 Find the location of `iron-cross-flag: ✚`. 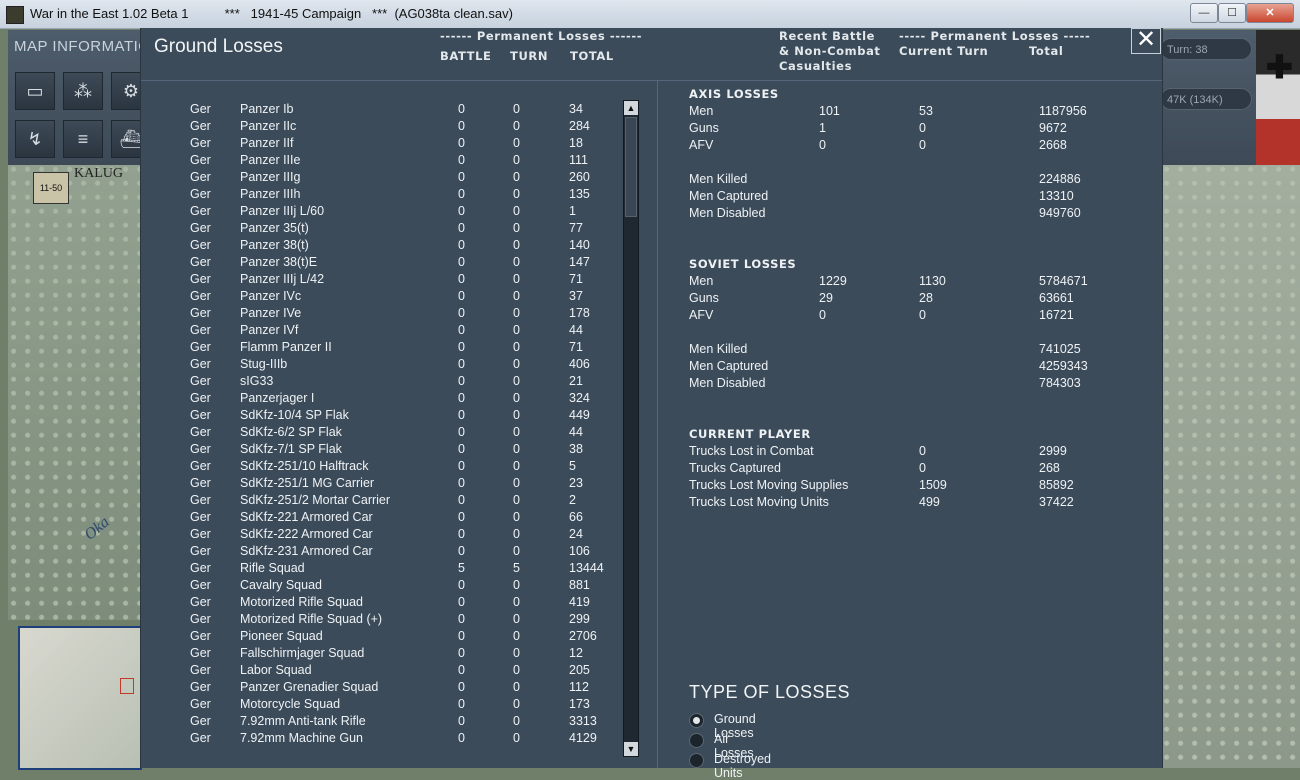

iron-cross-flag: ✚ is located at coordinates (1278, 97).